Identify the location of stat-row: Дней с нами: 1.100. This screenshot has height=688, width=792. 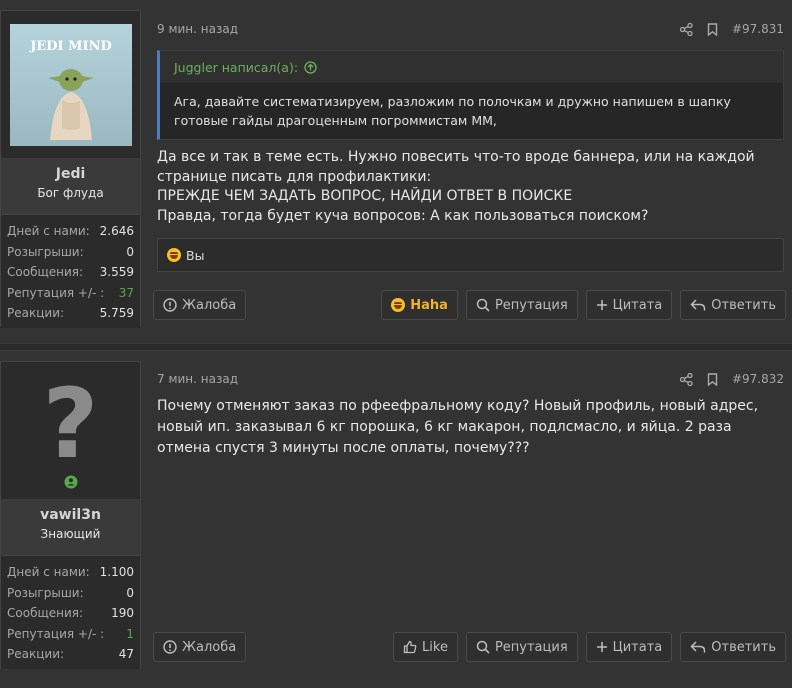
(70, 572).